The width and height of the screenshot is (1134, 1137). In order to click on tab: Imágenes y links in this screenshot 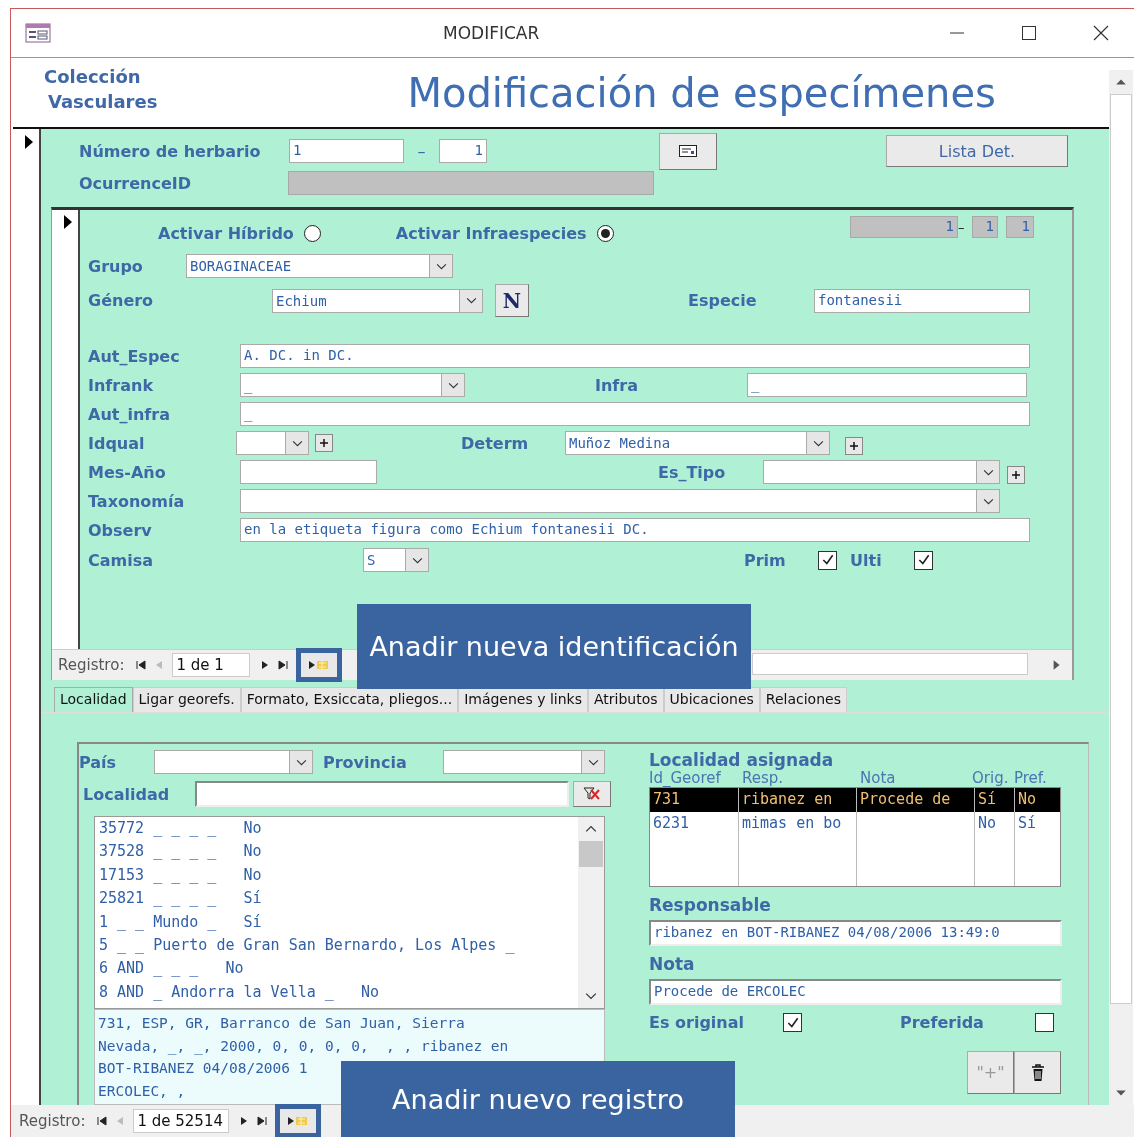, I will do `click(523, 699)`.